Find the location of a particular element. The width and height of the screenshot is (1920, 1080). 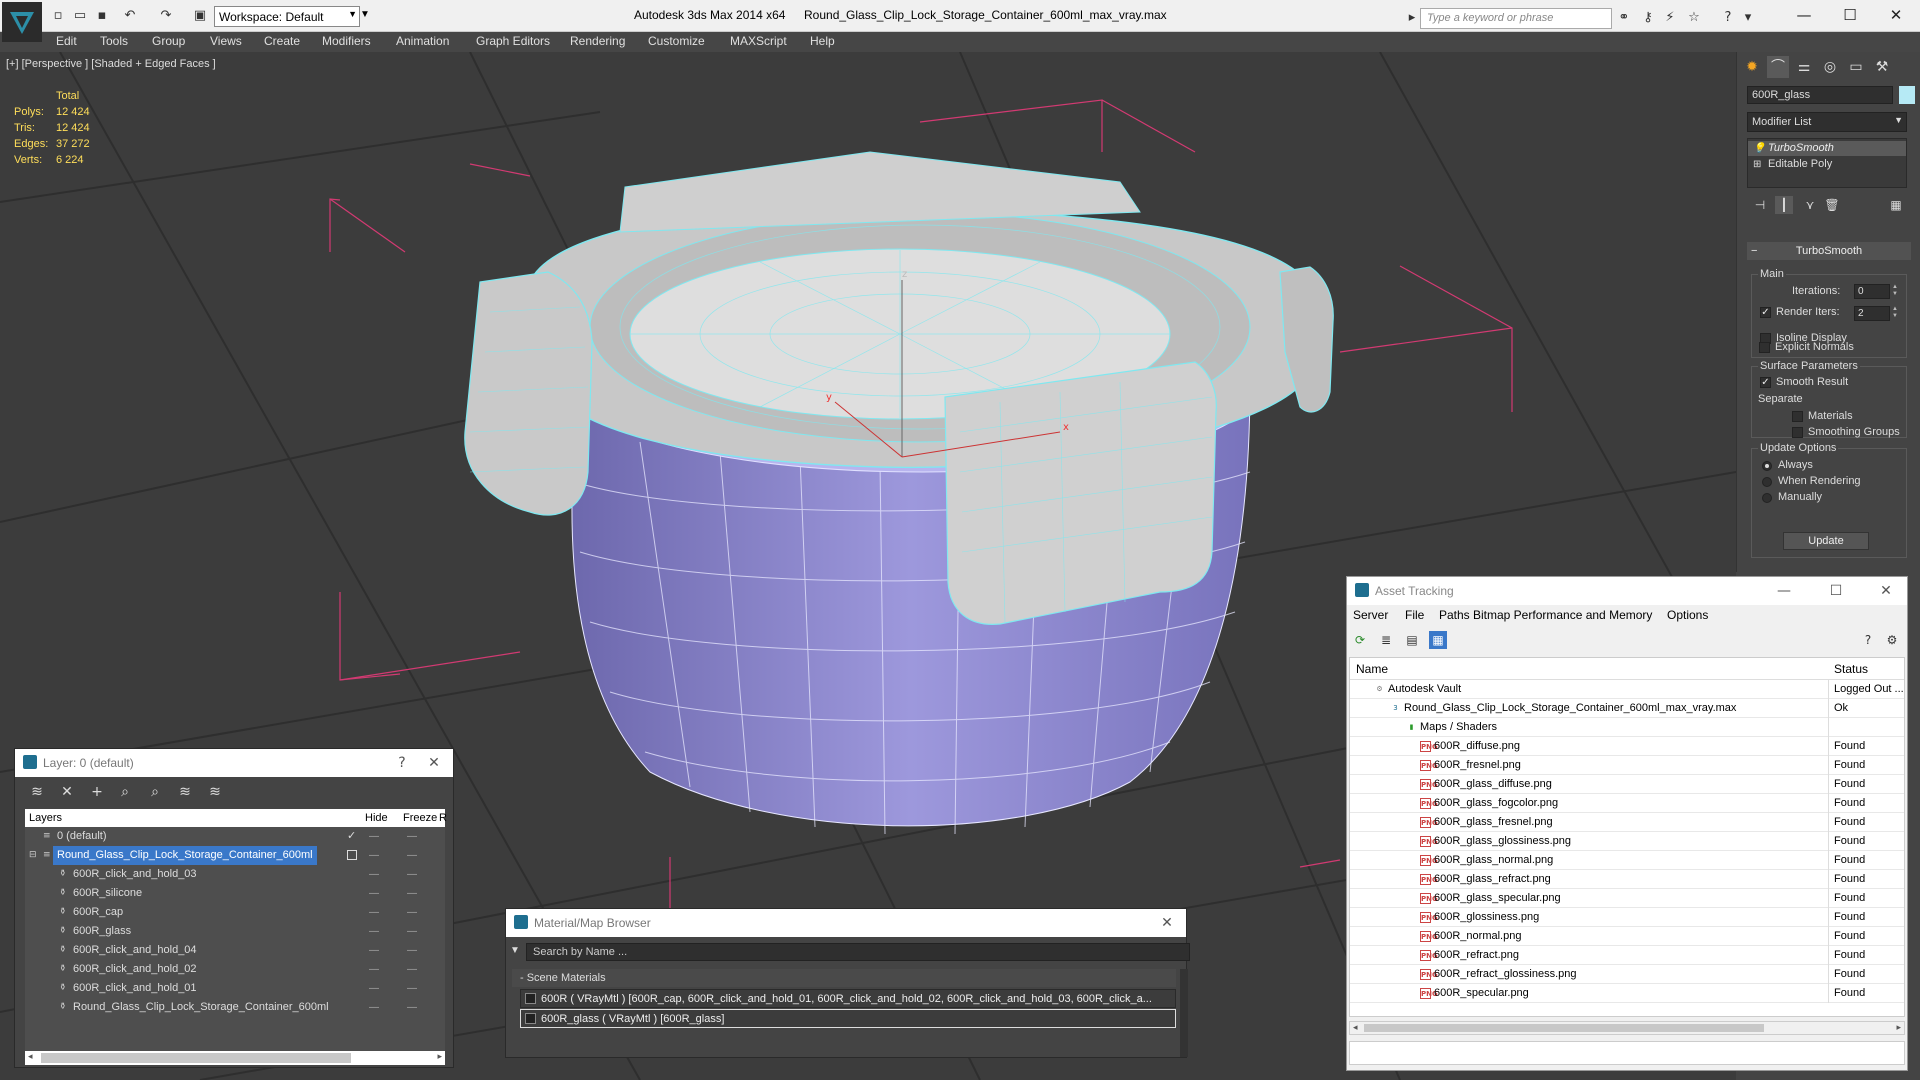

vertical-scrollbar is located at coordinates (1184, 1013).